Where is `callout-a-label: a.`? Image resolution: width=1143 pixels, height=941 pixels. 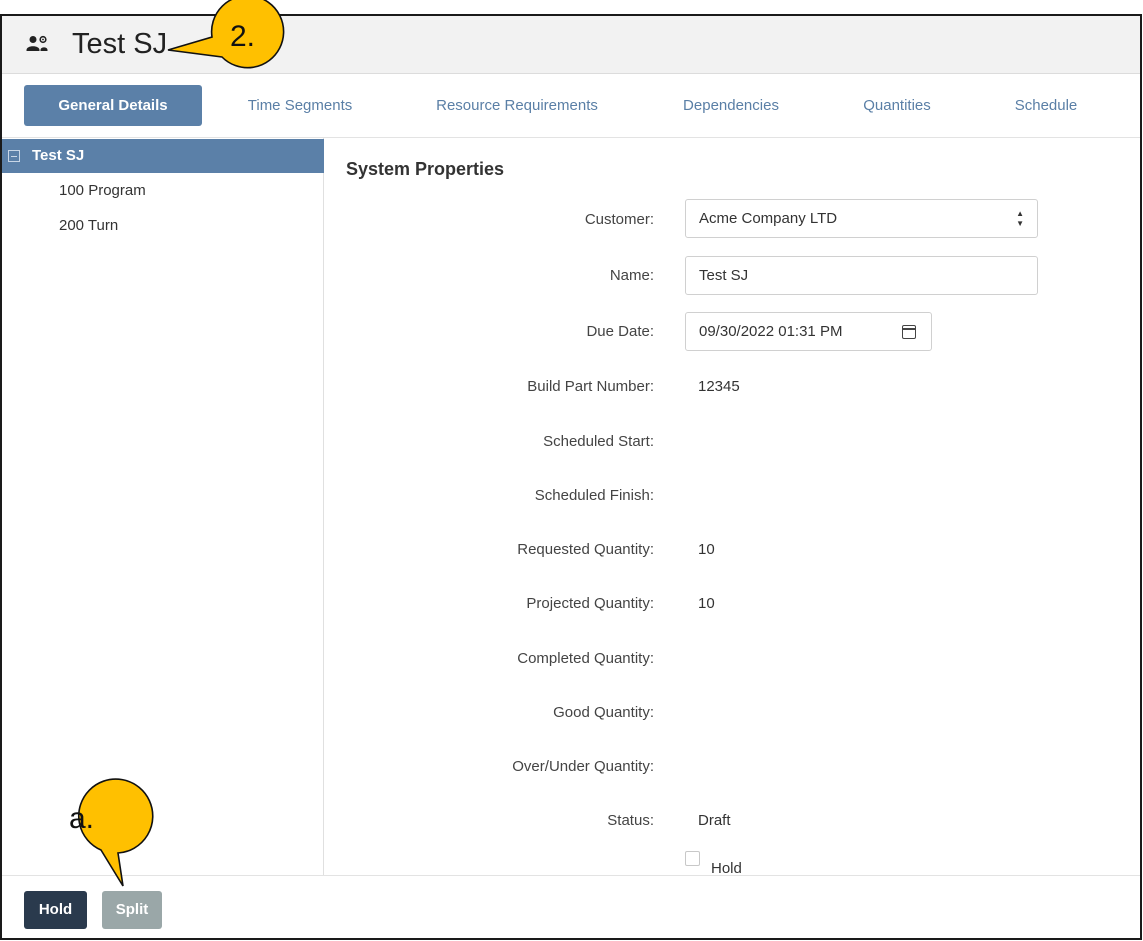 callout-a-label: a. is located at coordinates (82, 818).